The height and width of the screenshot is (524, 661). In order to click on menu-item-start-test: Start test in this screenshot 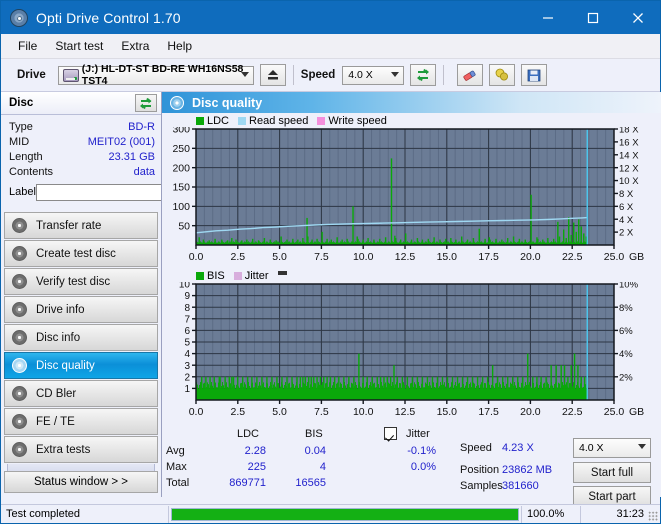, I will do `click(79, 46)`.